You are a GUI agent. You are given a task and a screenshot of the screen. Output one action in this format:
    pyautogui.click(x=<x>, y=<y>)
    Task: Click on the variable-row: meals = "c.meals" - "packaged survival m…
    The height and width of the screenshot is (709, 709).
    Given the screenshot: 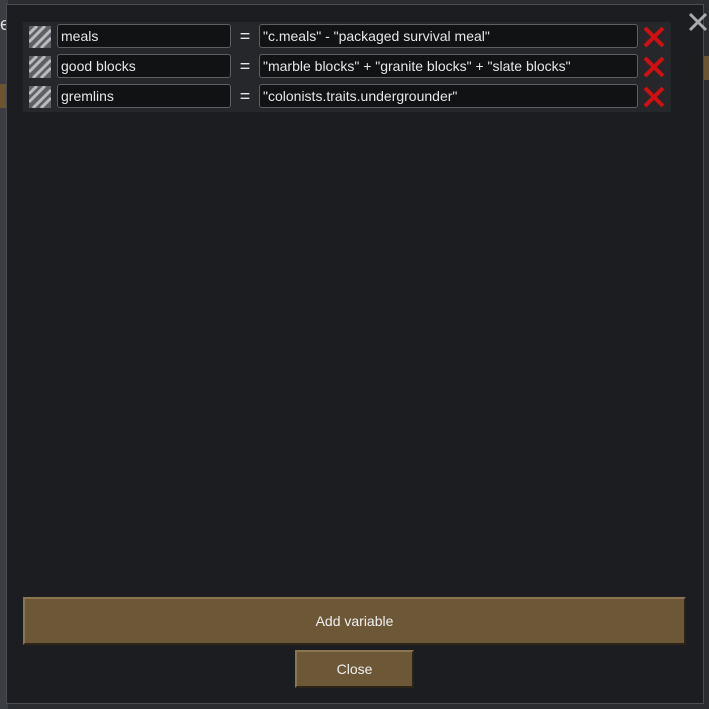 What is the action you would take?
    pyautogui.click(x=347, y=37)
    